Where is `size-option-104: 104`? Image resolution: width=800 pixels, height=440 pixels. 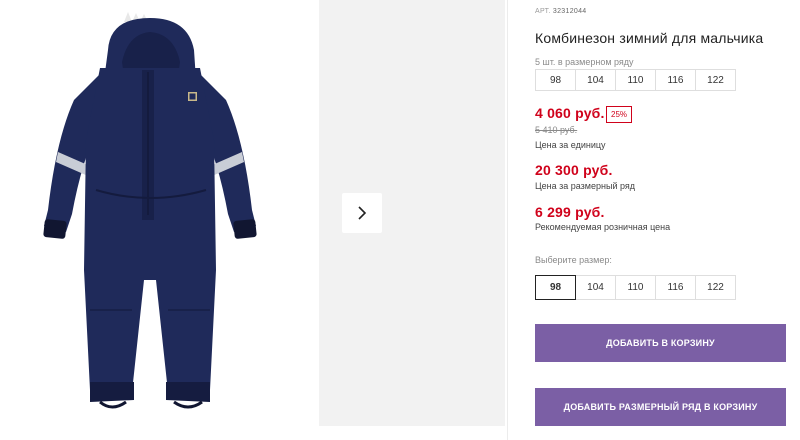
size-option-104: 104 is located at coordinates (595, 287).